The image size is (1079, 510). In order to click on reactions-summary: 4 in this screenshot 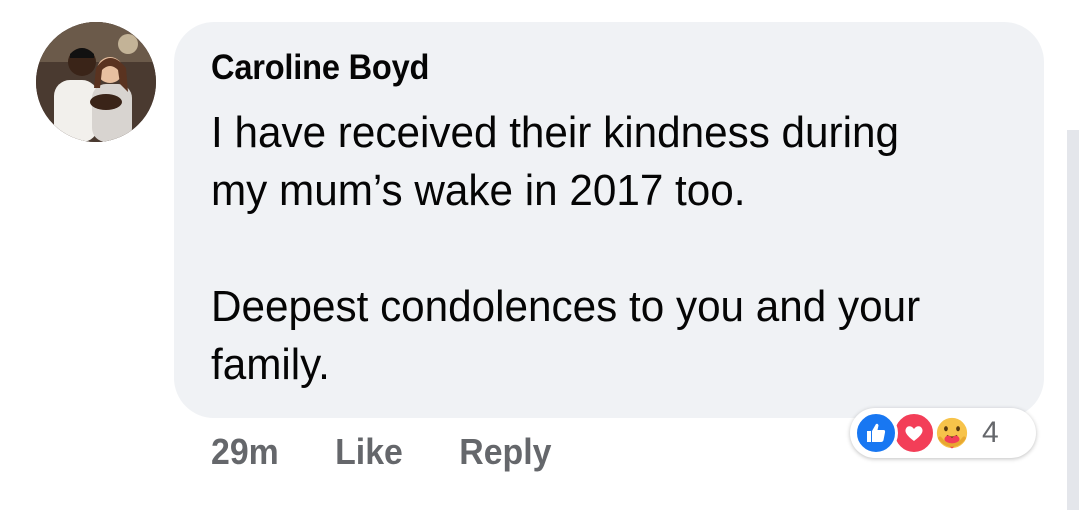, I will do `click(943, 433)`.